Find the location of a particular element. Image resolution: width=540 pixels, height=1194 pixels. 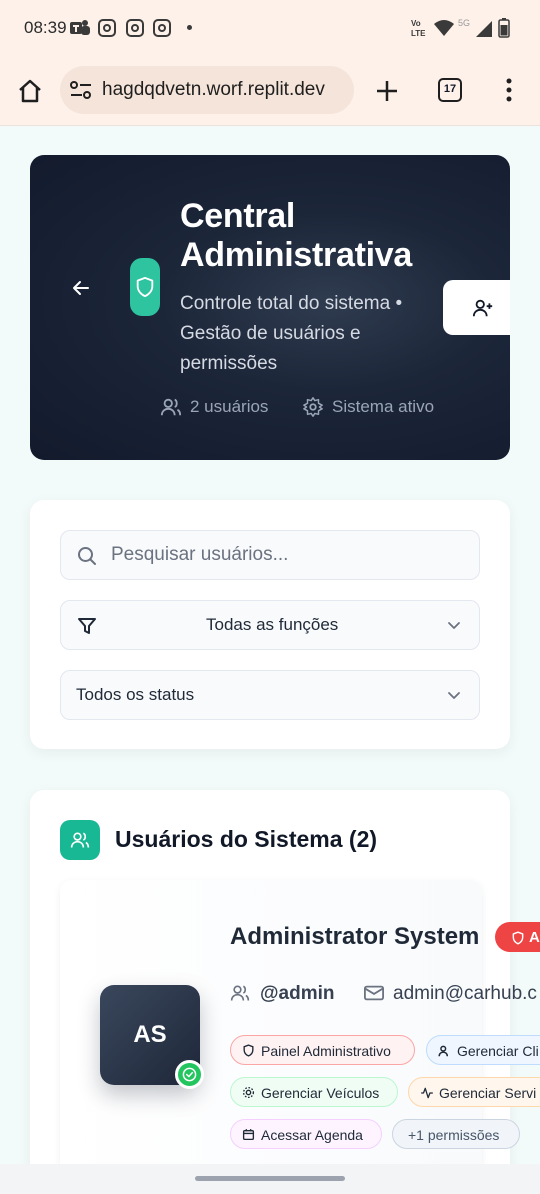

svg-text: Vo is located at coordinates (416, 23).